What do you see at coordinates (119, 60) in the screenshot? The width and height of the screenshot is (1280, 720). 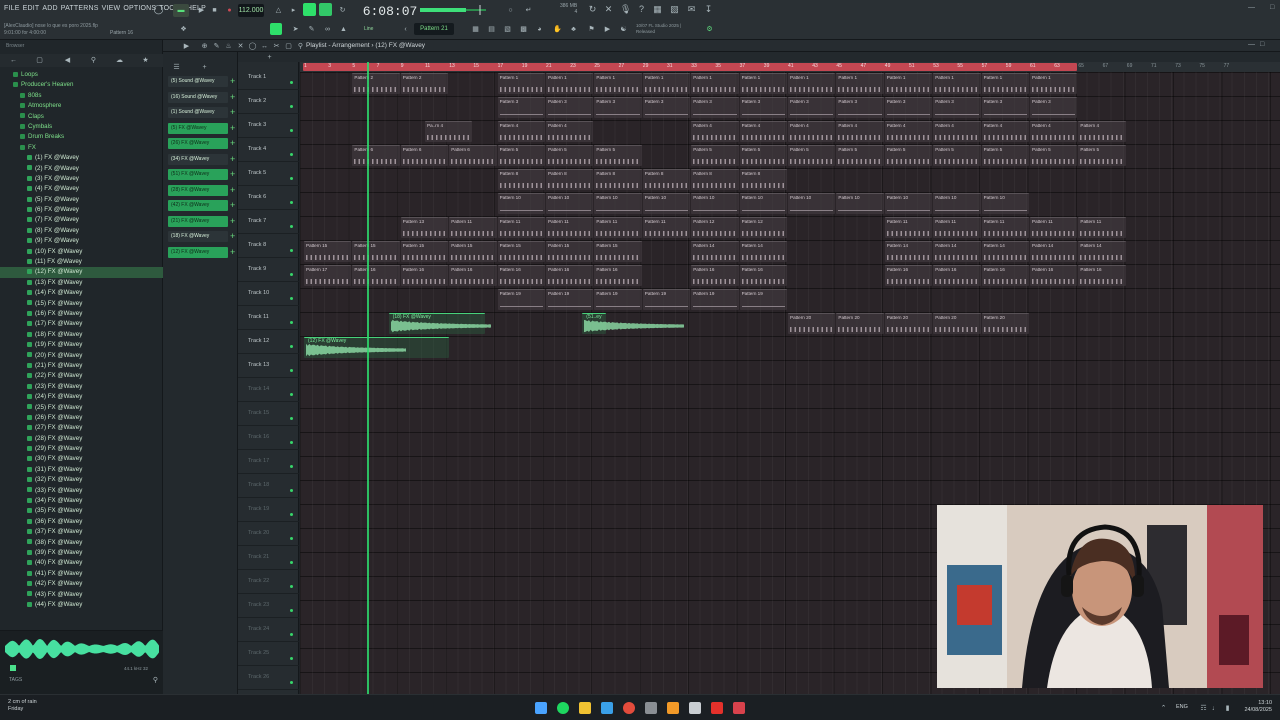 I see `cloud-icon: ☁` at bounding box center [119, 60].